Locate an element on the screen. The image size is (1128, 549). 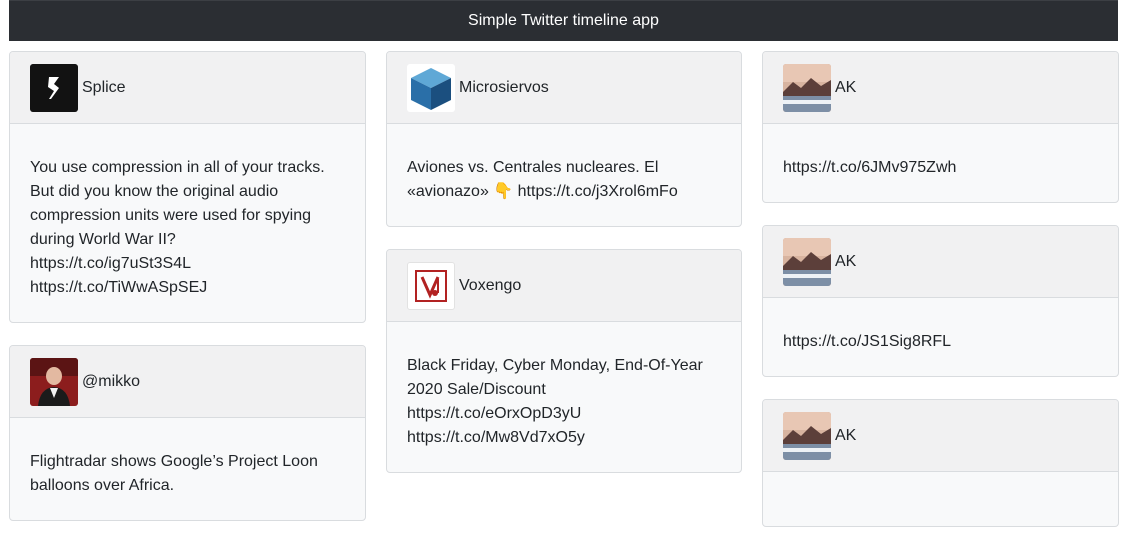
navbar: Simple Twitter timeline app is located at coordinates (563, 20).